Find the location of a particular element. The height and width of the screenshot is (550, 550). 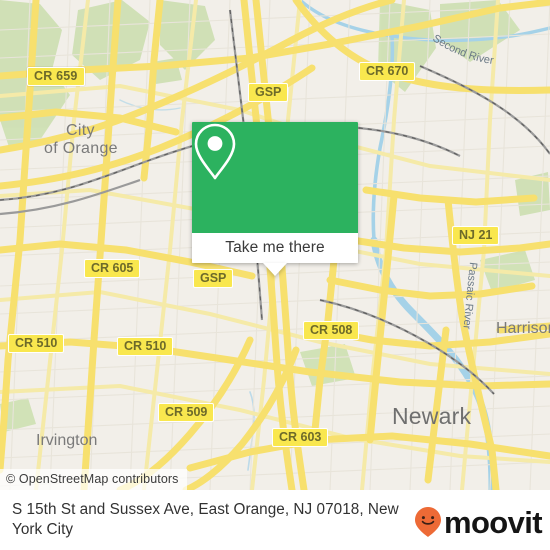

popup-pointer is located at coordinates (275, 269).